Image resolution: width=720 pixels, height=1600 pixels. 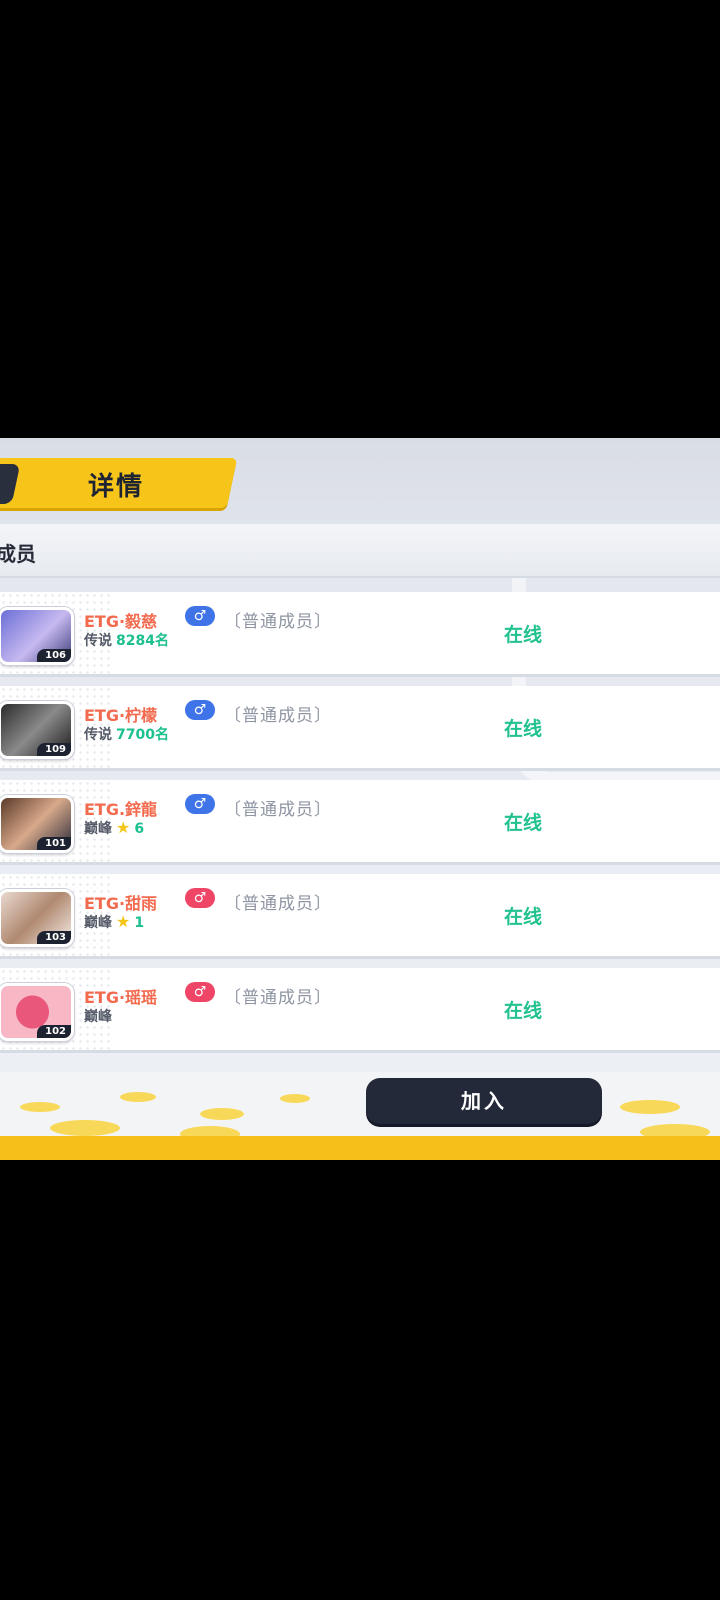 I want to click on avatar-level: 102, so click(x=54, y=1031).